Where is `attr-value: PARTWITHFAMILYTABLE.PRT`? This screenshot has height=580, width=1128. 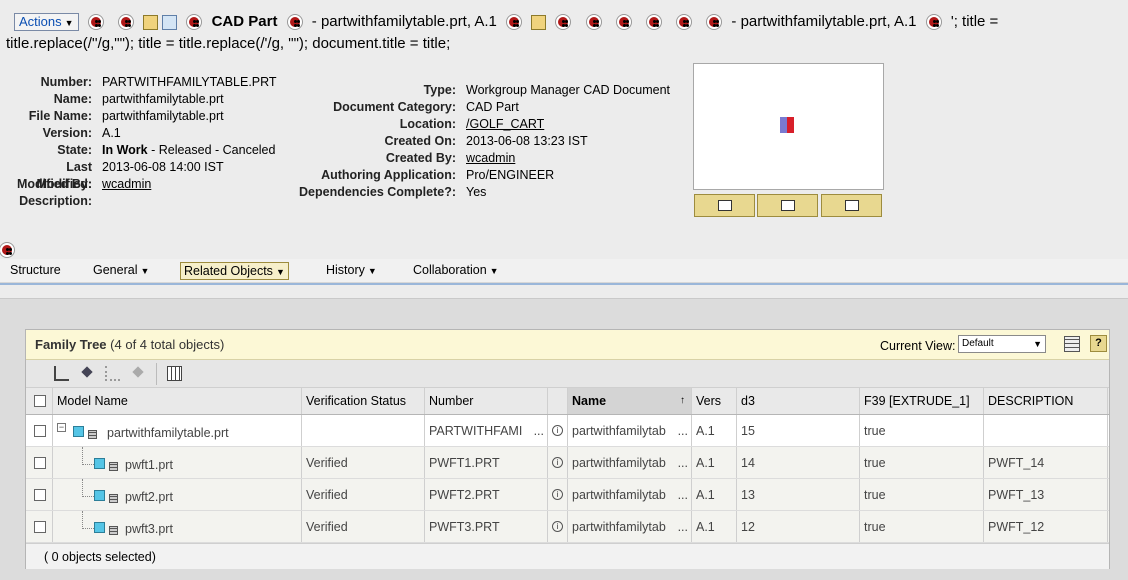
attr-value: PARTWITHFAMILYTABLE.PRT is located at coordinates (189, 82).